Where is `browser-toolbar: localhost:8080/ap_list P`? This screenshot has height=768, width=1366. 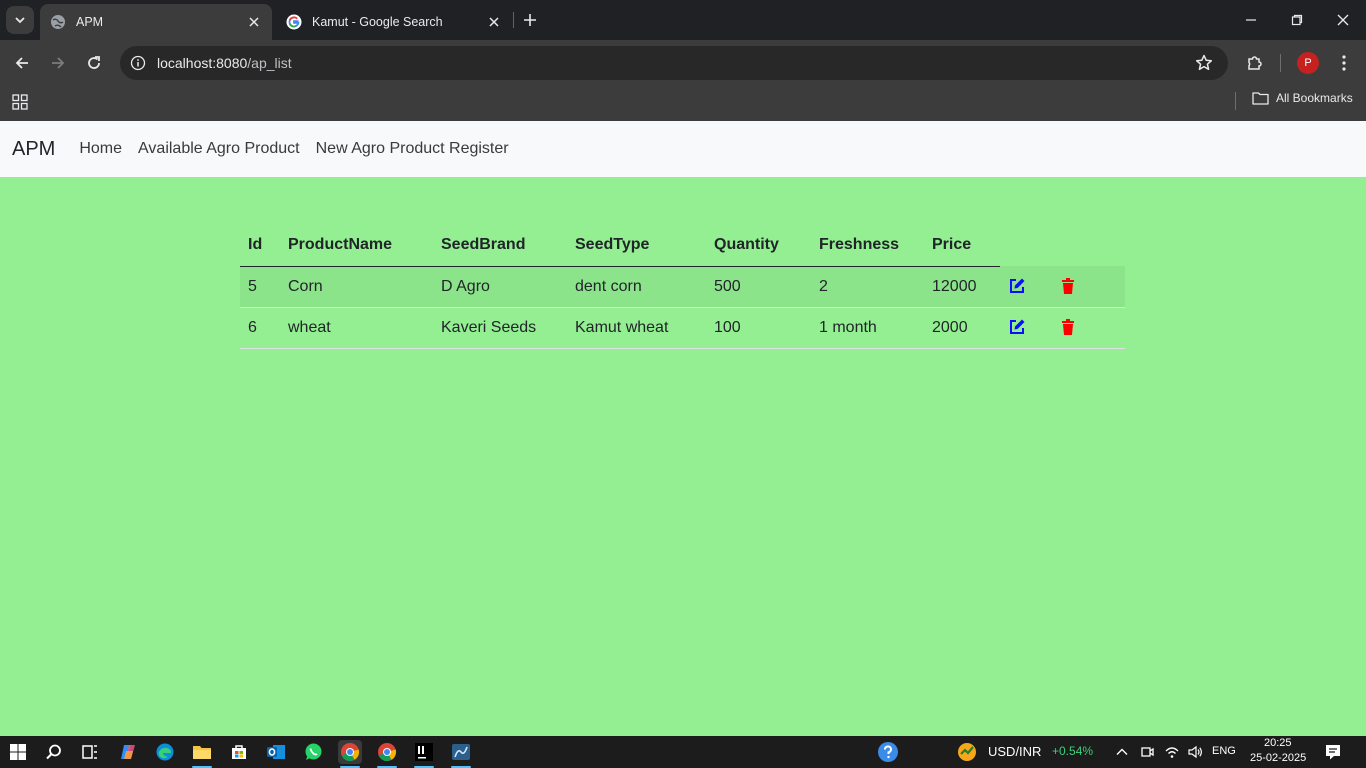
browser-toolbar: localhost:8080/ap_list P is located at coordinates (683, 63).